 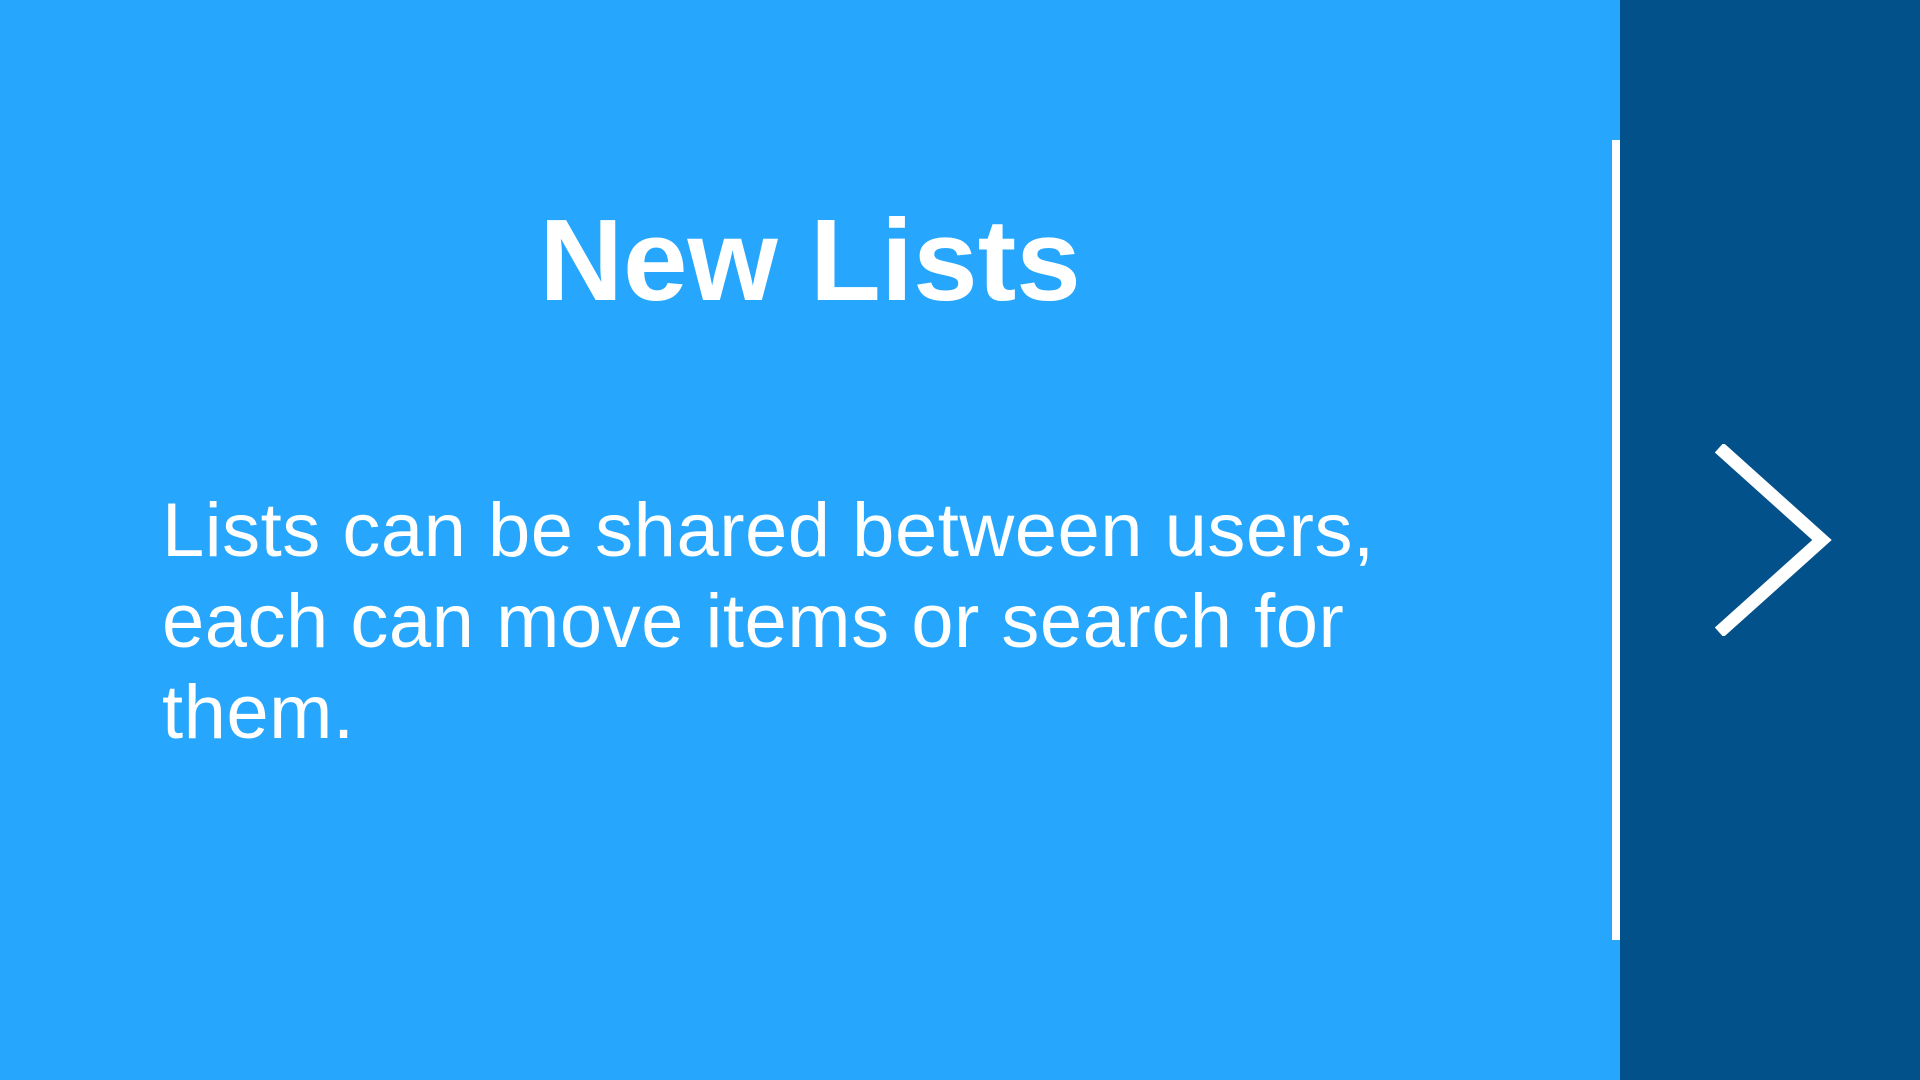 I want to click on chevron-right-icon, so click(x=1774, y=540).